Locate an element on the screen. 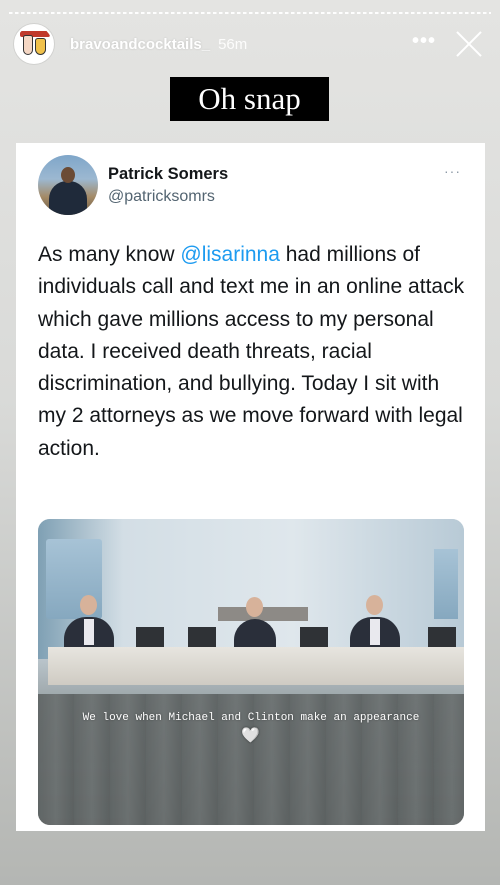 This screenshot has height=885, width=500. tweet-avatar is located at coordinates (68, 185).